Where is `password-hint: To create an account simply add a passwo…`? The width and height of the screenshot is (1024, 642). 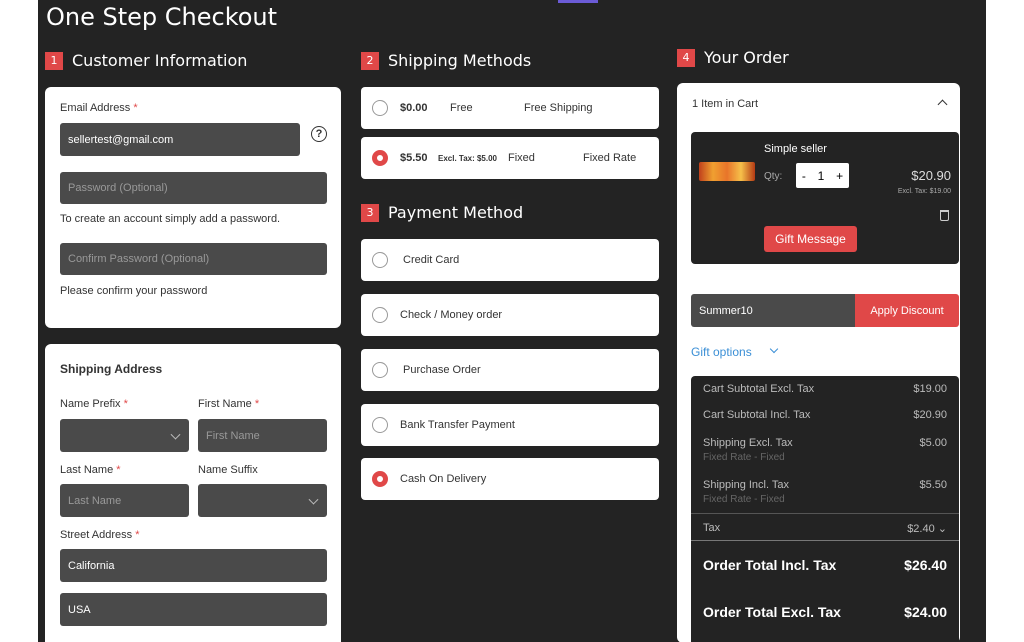
password-hint: To create an account simply add a passwo… is located at coordinates (170, 219).